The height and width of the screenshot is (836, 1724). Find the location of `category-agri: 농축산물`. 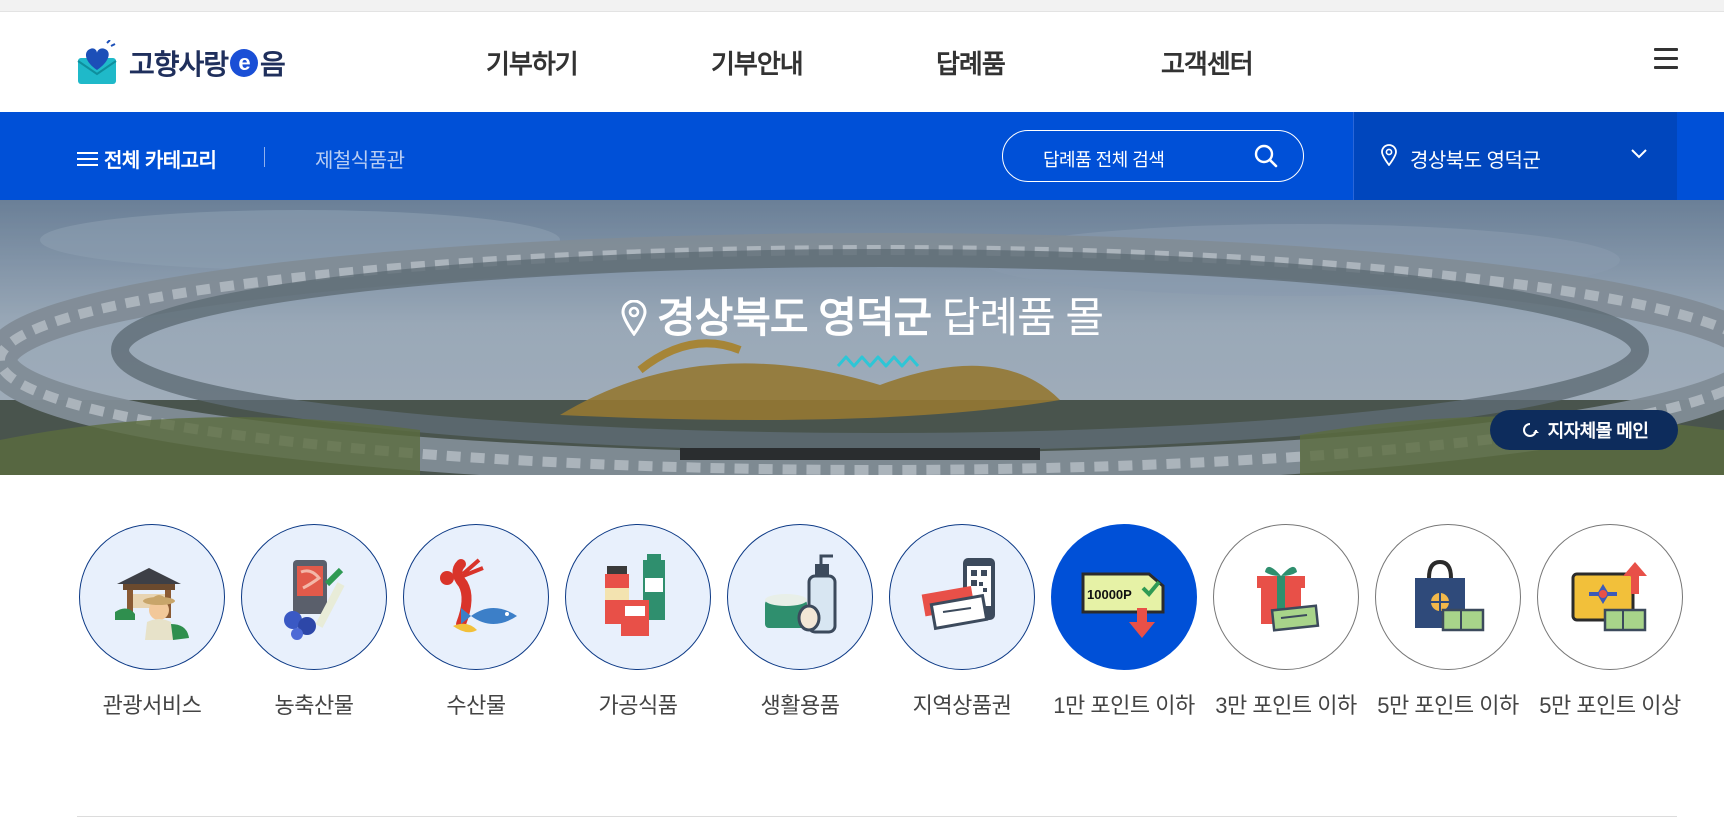

category-agri: 농축산물 is located at coordinates (314, 622).